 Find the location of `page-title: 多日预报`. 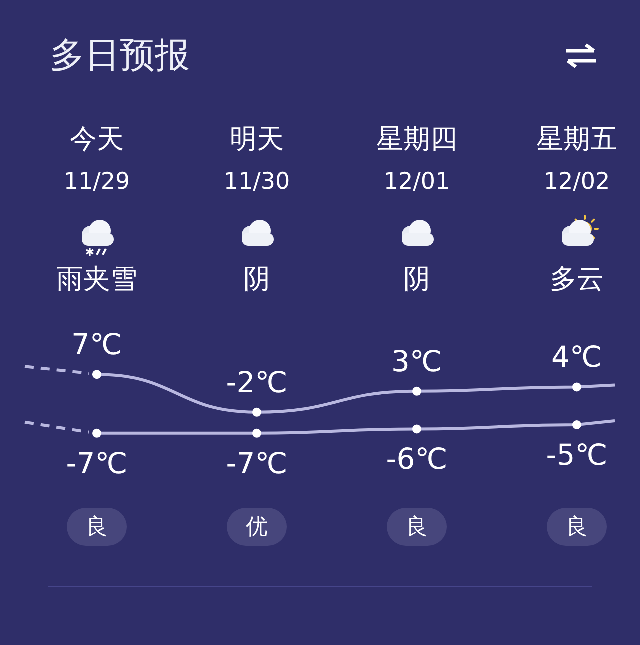

page-title: 多日预报 is located at coordinates (120, 56).